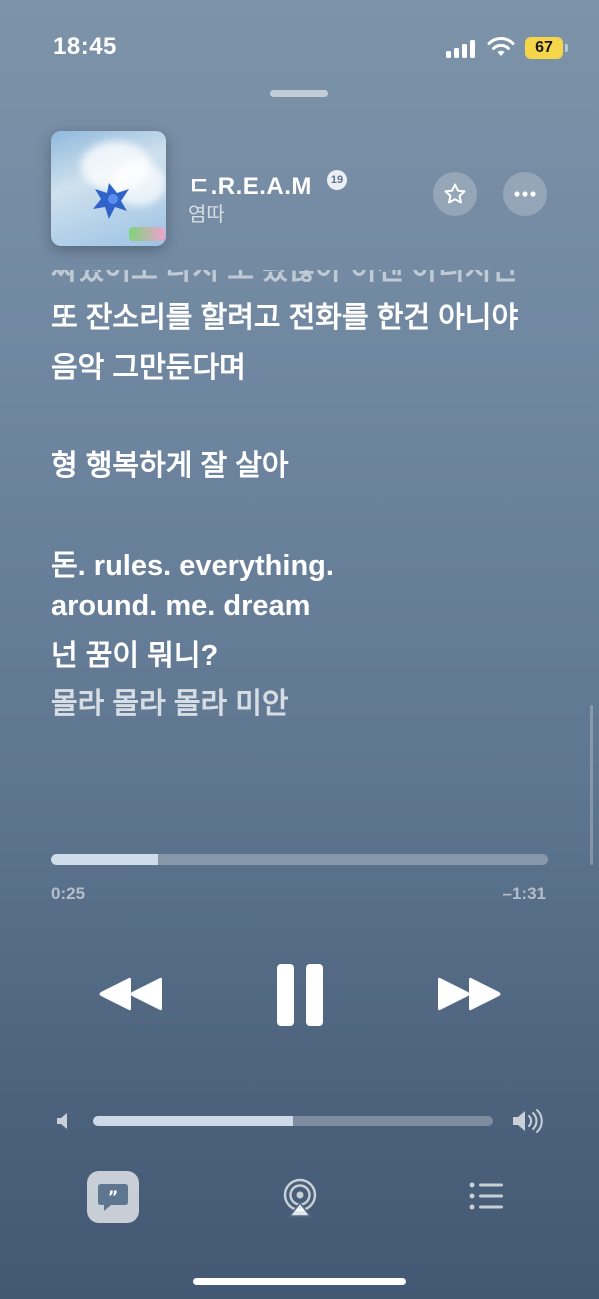 This screenshot has width=599, height=1299. I want to click on lyric-line: around. me. dream, so click(180, 606).